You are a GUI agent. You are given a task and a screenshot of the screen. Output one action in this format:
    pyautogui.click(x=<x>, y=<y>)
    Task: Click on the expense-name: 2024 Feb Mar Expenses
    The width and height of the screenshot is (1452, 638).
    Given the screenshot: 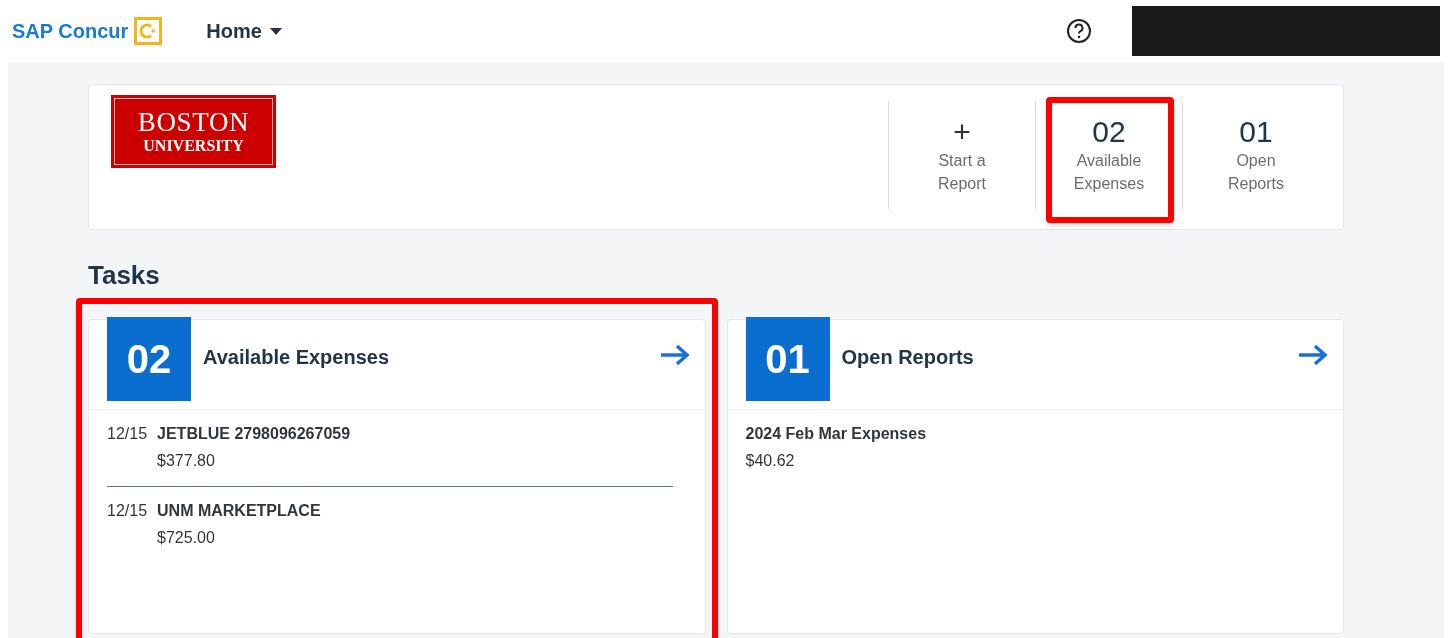 What is the action you would take?
    pyautogui.click(x=836, y=434)
    